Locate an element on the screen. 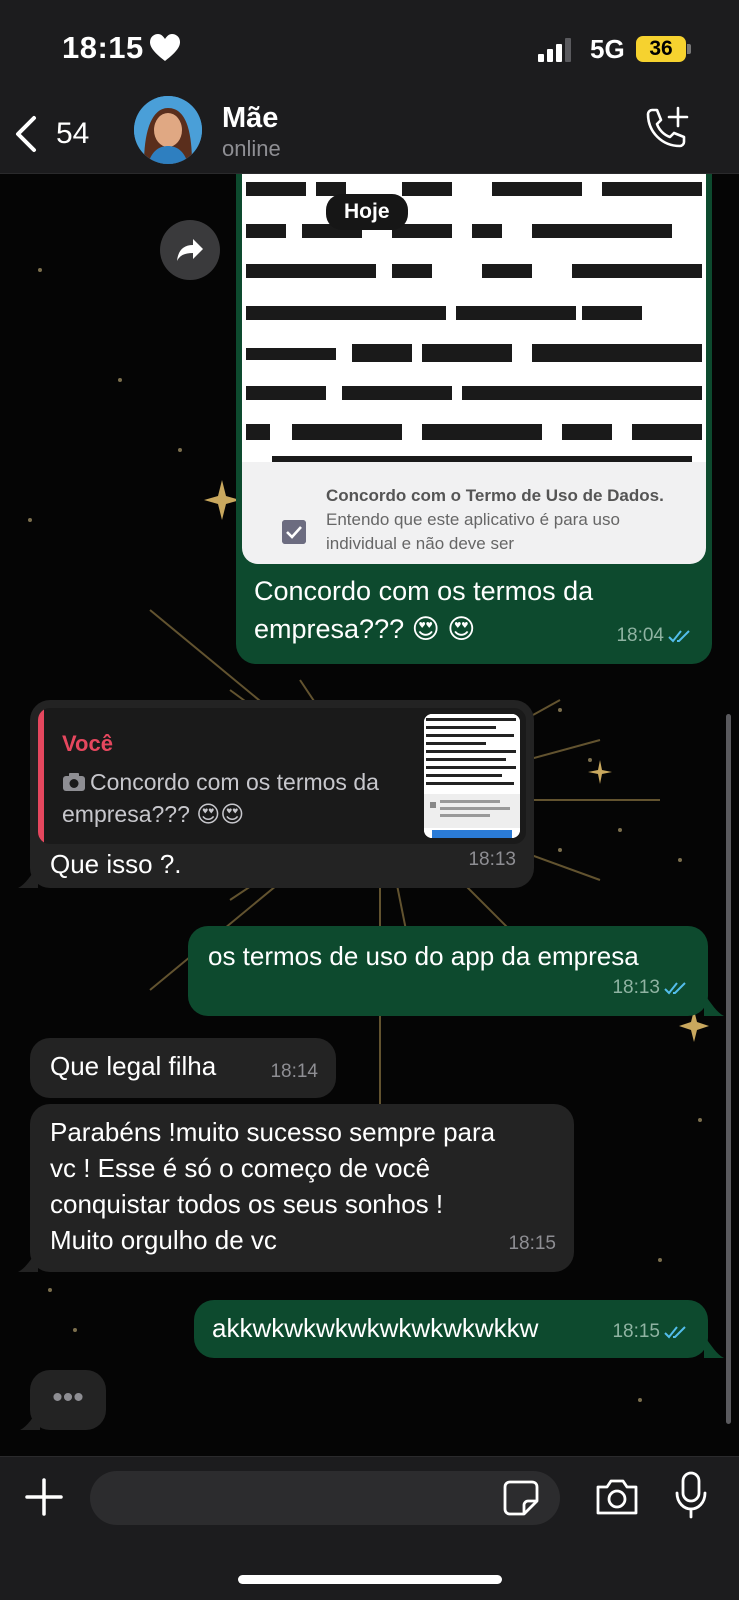 This screenshot has height=1600, width=739. forward-button is located at coordinates (190, 250).